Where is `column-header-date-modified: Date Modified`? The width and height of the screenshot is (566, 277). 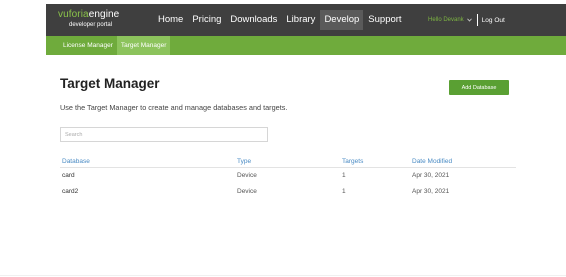 column-header-date-modified: Date Modified is located at coordinates (432, 161).